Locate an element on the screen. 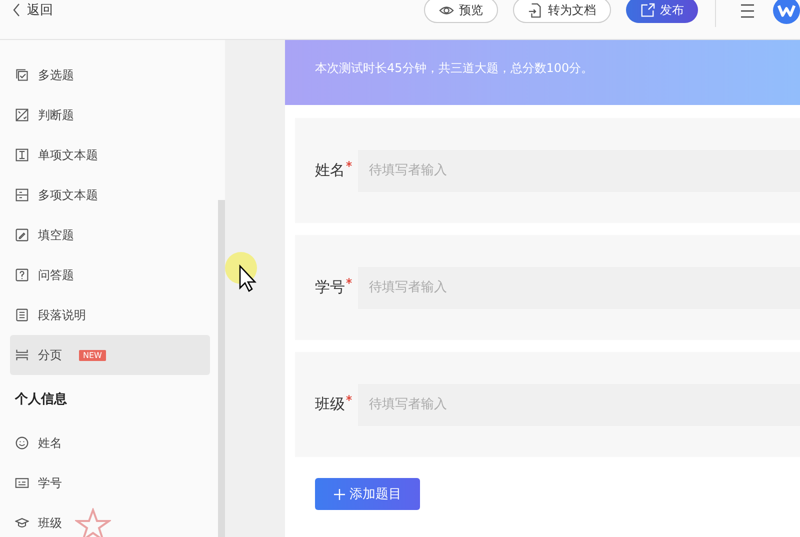 The image size is (800, 537). field-label: 姓名 is located at coordinates (330, 170).